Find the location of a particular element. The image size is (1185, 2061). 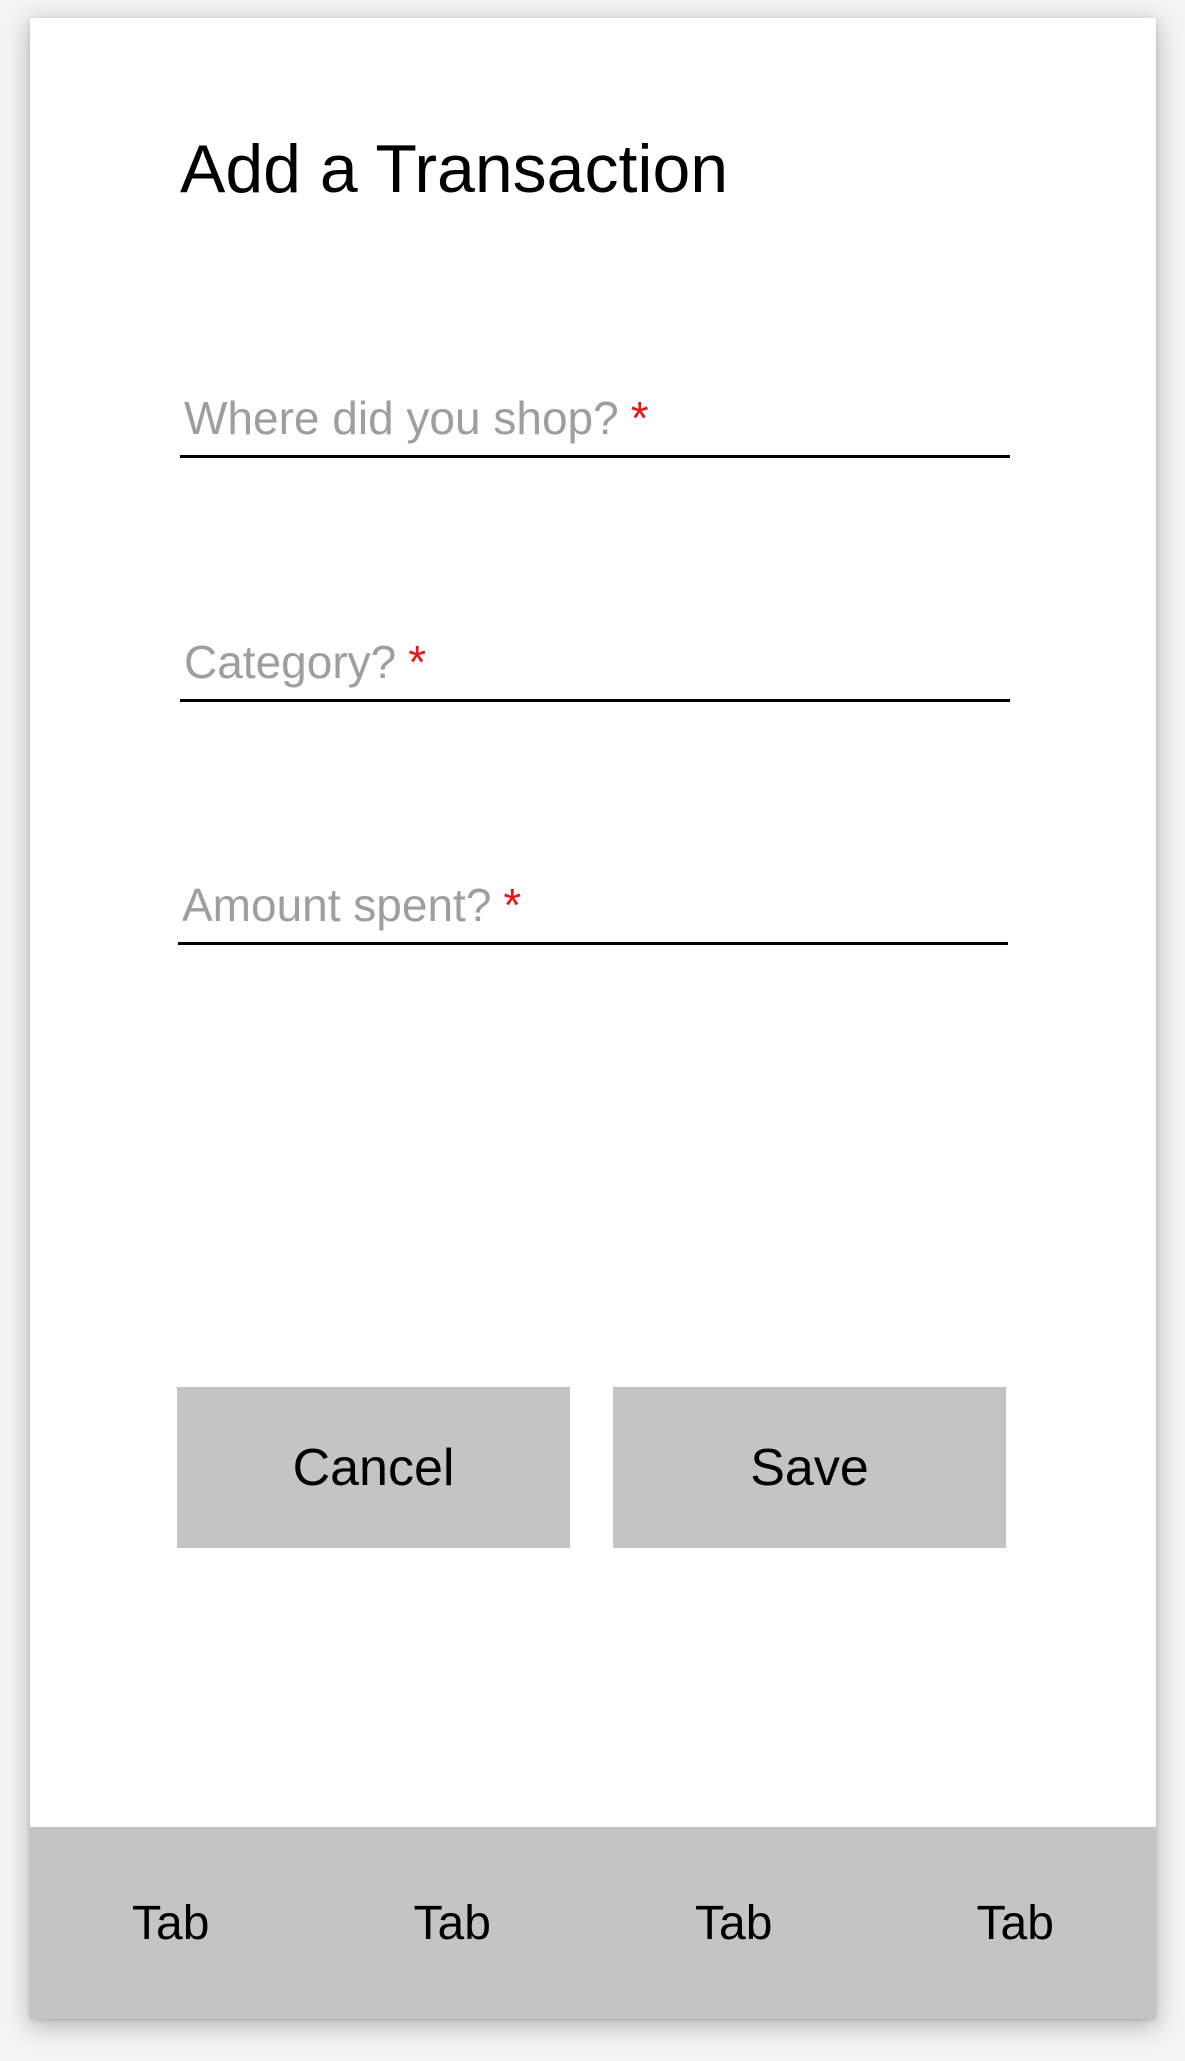

amount-field: Amount spent? * is located at coordinates (593, 908).